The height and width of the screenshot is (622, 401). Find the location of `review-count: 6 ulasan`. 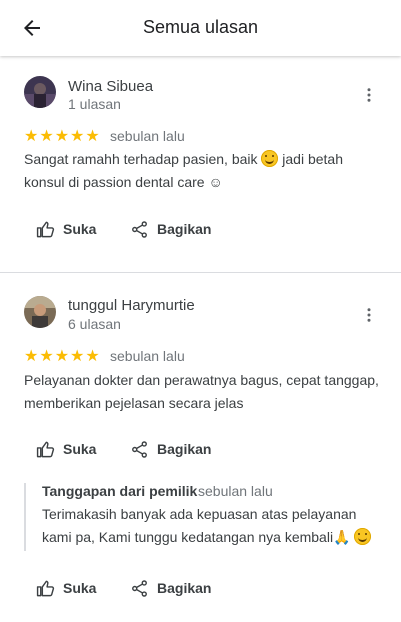

review-count: 6 ulasan is located at coordinates (94, 324).